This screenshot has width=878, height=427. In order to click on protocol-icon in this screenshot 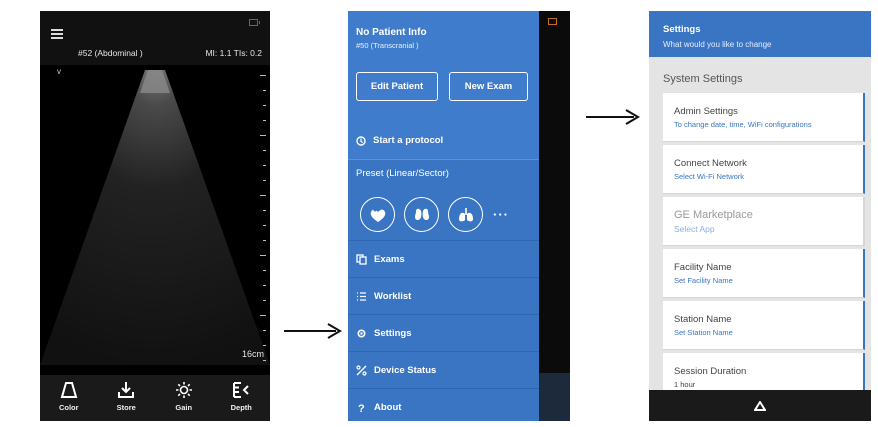, I will do `click(361, 140)`.